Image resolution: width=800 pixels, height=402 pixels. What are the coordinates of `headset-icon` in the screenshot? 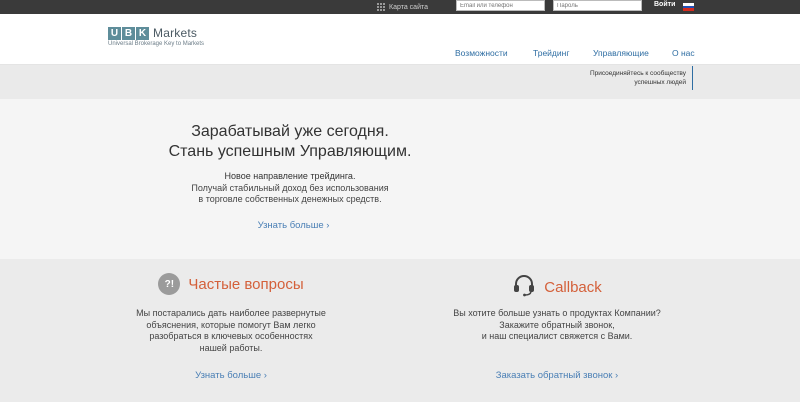 It's located at (524, 287).